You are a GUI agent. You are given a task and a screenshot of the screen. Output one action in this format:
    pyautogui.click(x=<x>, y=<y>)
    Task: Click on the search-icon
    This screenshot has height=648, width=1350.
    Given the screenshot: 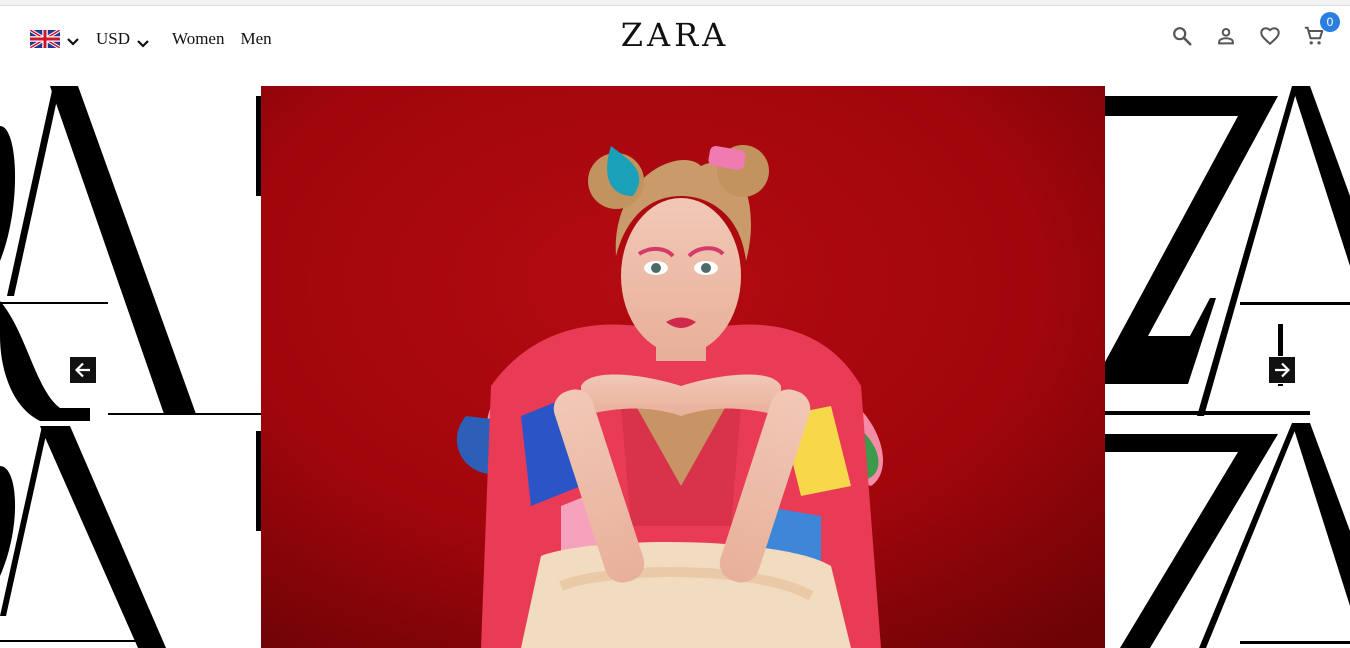 What is the action you would take?
    pyautogui.click(x=1182, y=36)
    